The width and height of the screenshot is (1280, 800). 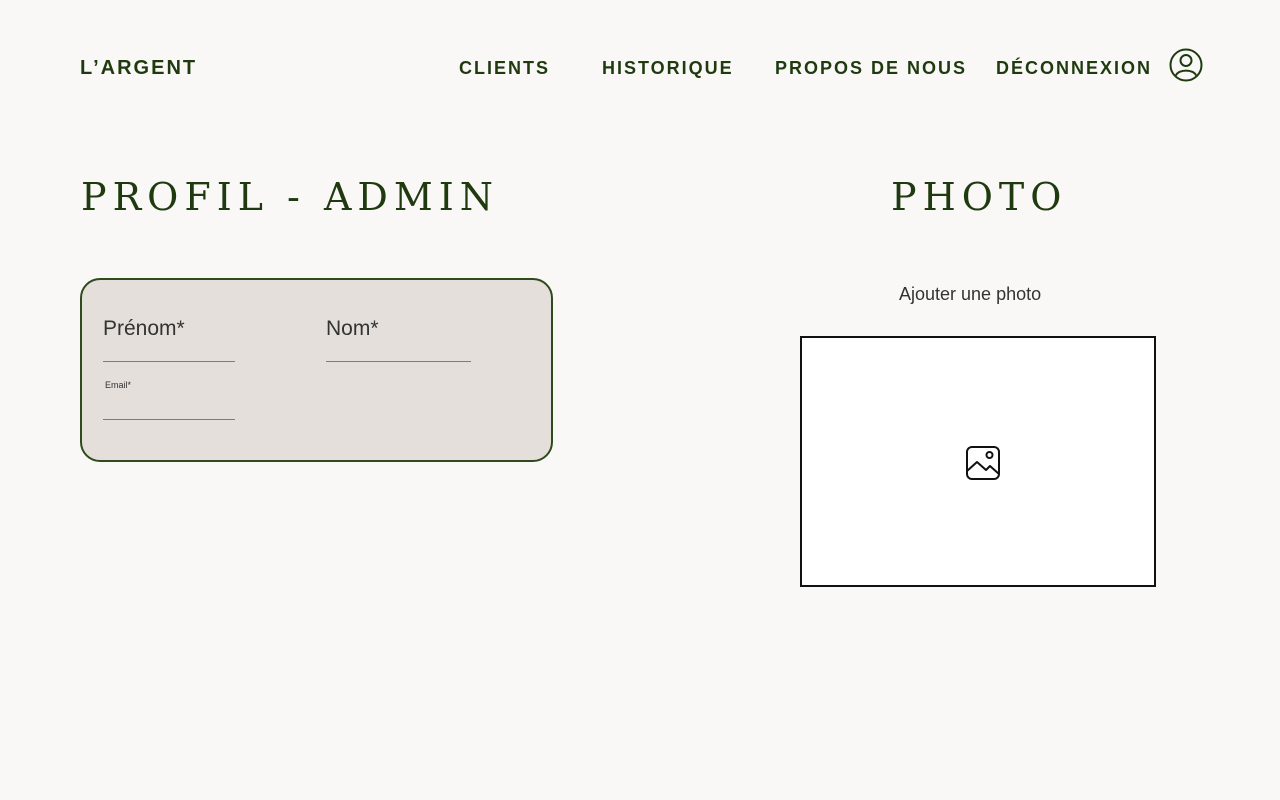 What do you see at coordinates (979, 197) in the screenshot?
I see `photo-section-title: PHOTO` at bounding box center [979, 197].